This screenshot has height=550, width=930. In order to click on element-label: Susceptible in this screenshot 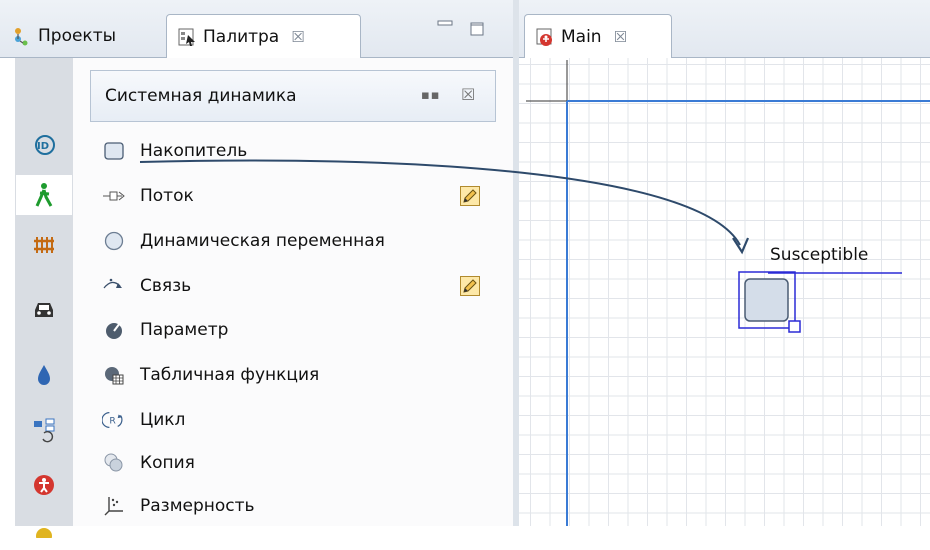, I will do `click(819, 255)`.